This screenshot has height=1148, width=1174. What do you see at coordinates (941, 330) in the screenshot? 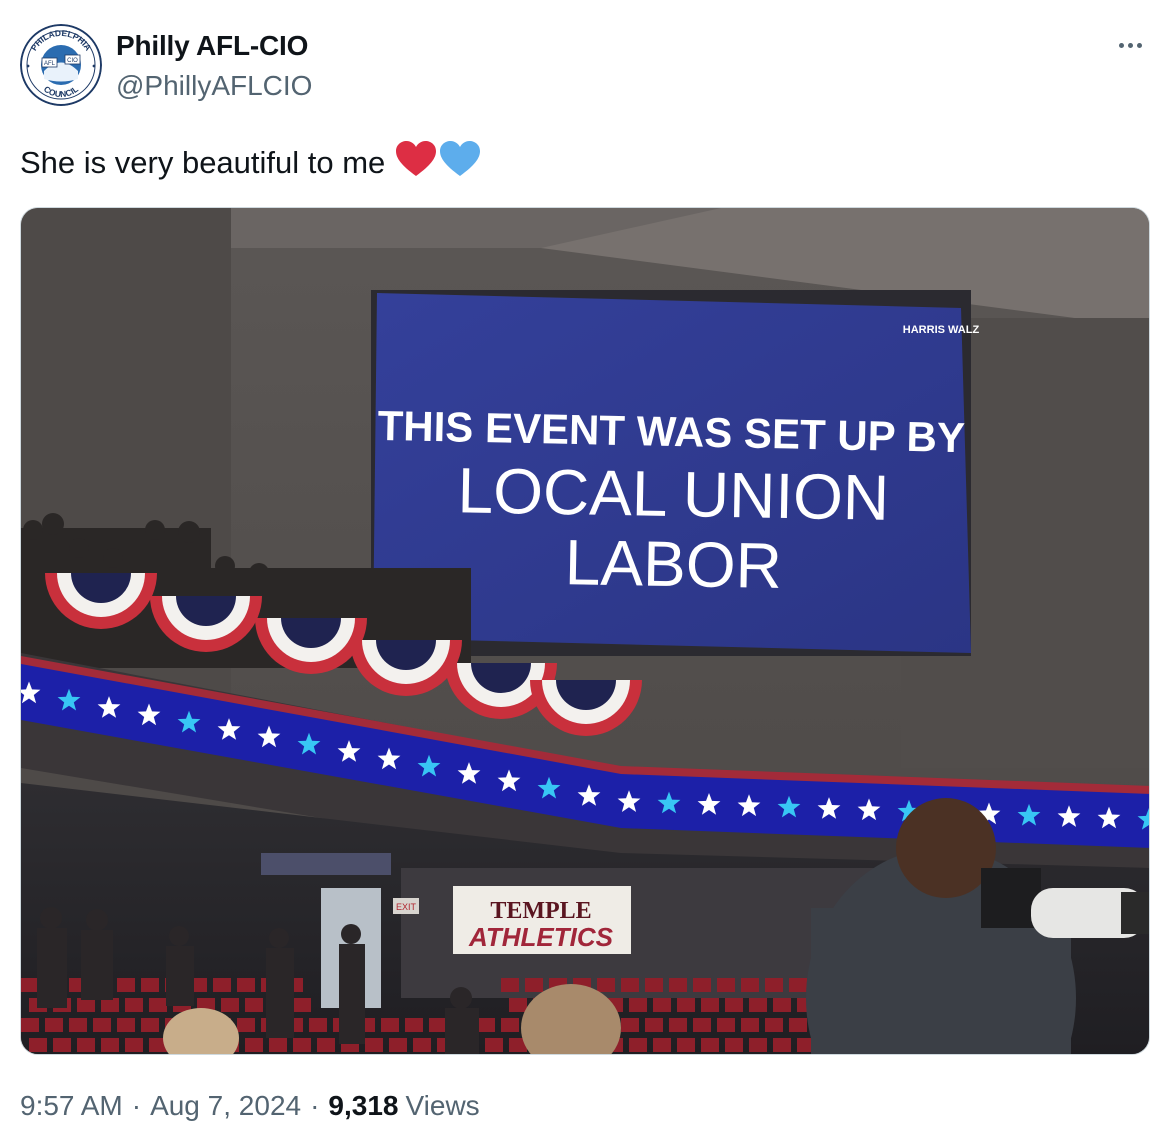
I see `screen-corner-logo: HARRIS WALZ` at bounding box center [941, 330].